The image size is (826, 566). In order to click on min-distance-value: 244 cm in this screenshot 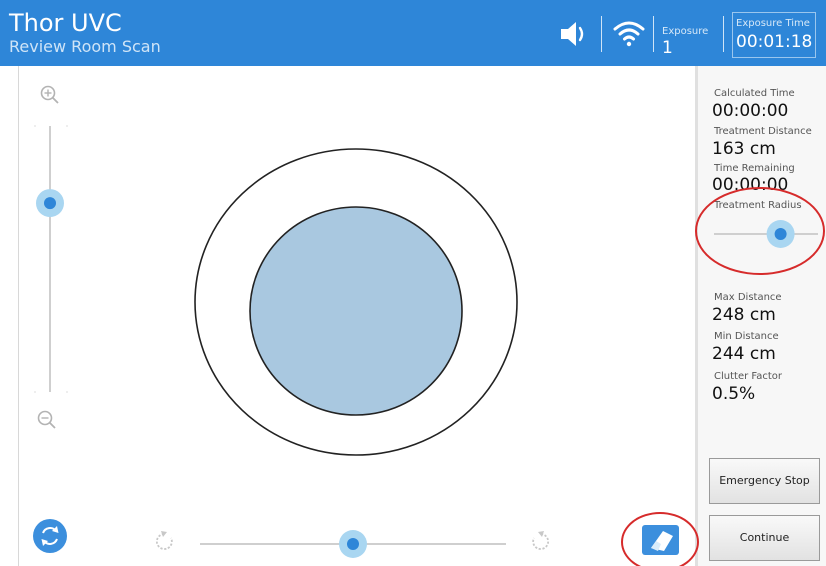, I will do `click(744, 354)`.